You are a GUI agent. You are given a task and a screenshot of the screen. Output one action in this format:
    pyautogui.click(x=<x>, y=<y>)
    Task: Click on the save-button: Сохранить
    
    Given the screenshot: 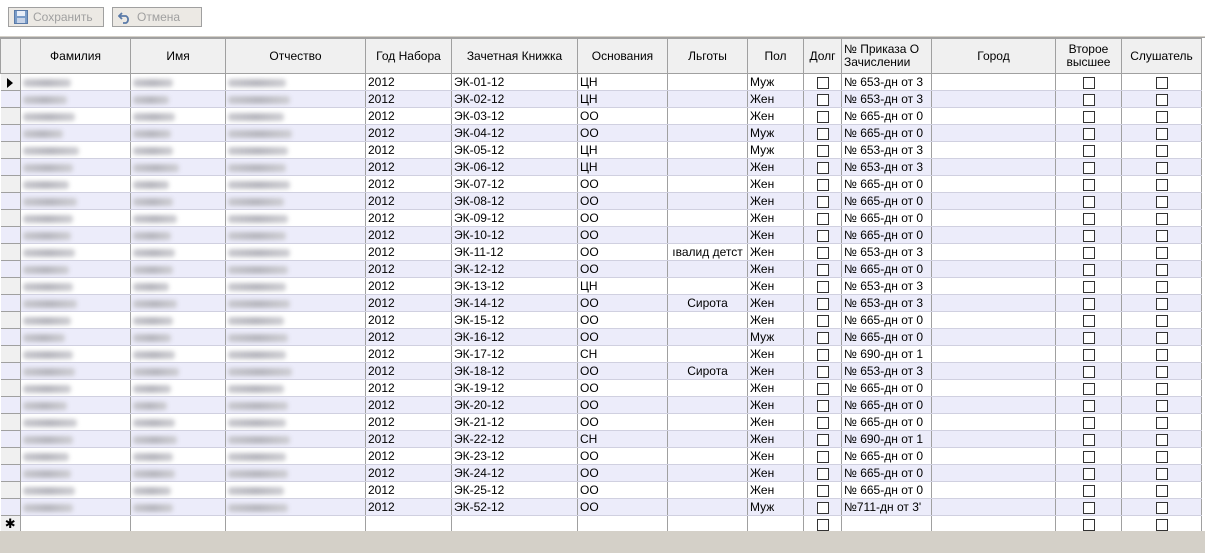 What is the action you would take?
    pyautogui.click(x=56, y=17)
    